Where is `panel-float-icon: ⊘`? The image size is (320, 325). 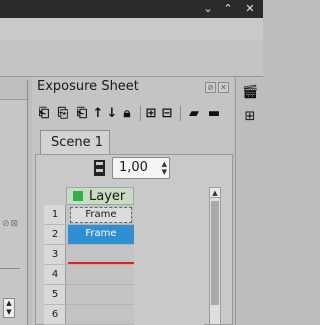
panel-float-icon: ⊘ is located at coordinates (210, 87).